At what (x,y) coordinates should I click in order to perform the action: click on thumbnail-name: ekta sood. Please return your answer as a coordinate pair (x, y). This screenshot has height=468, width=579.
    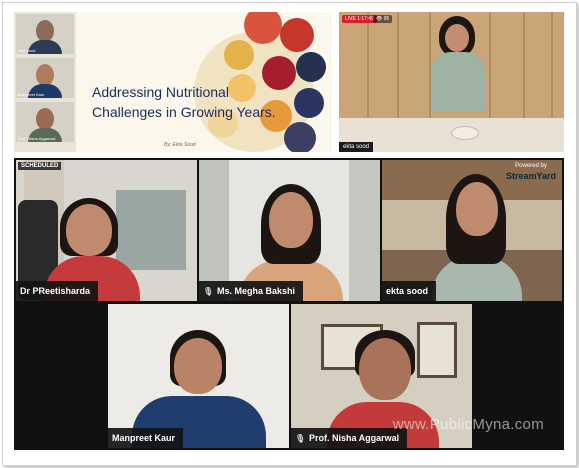
    Looking at the image, I should click on (27, 50).